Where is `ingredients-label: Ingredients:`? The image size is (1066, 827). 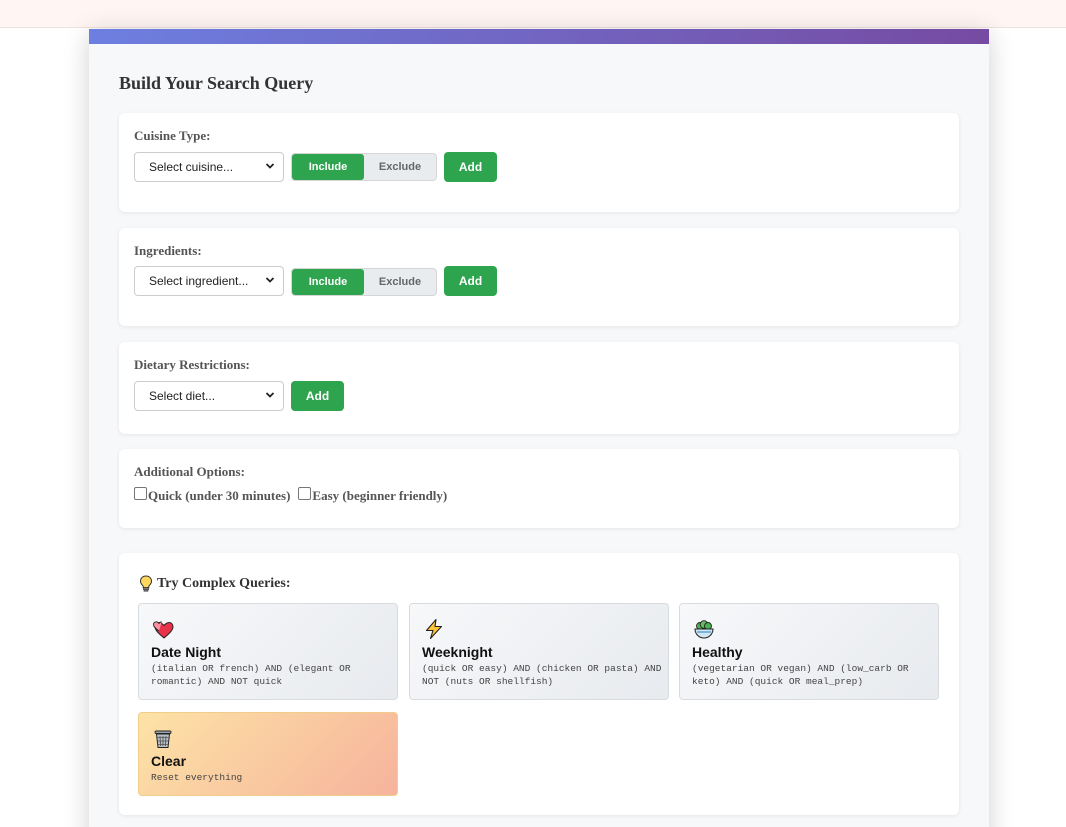
ingredients-label: Ingredients: is located at coordinates (168, 250).